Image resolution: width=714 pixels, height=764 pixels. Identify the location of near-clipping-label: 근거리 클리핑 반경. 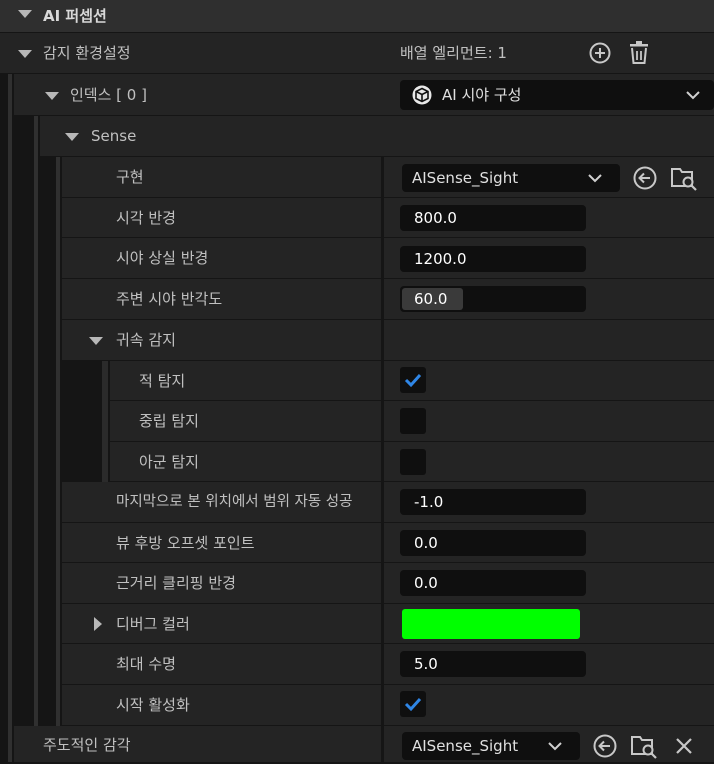
(176, 583).